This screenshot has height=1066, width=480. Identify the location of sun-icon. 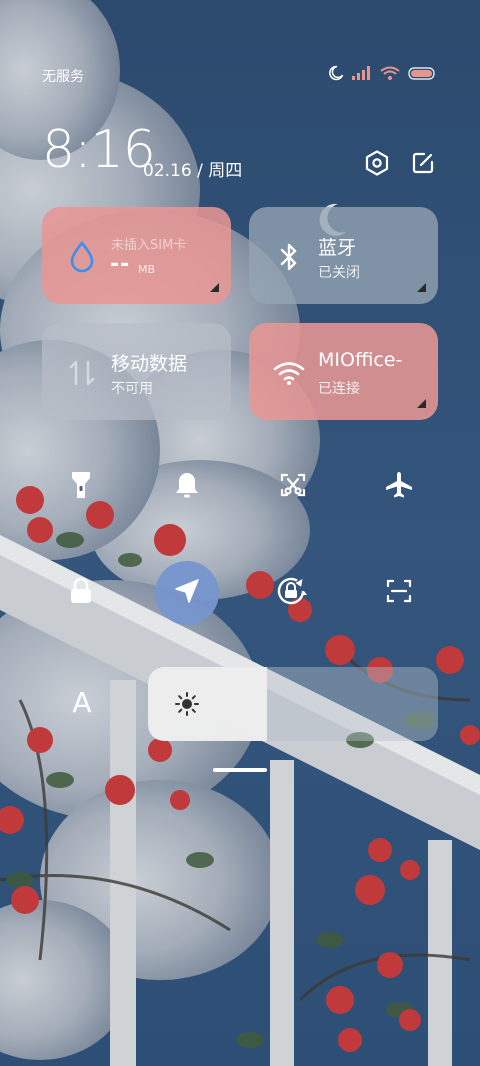
(187, 704).